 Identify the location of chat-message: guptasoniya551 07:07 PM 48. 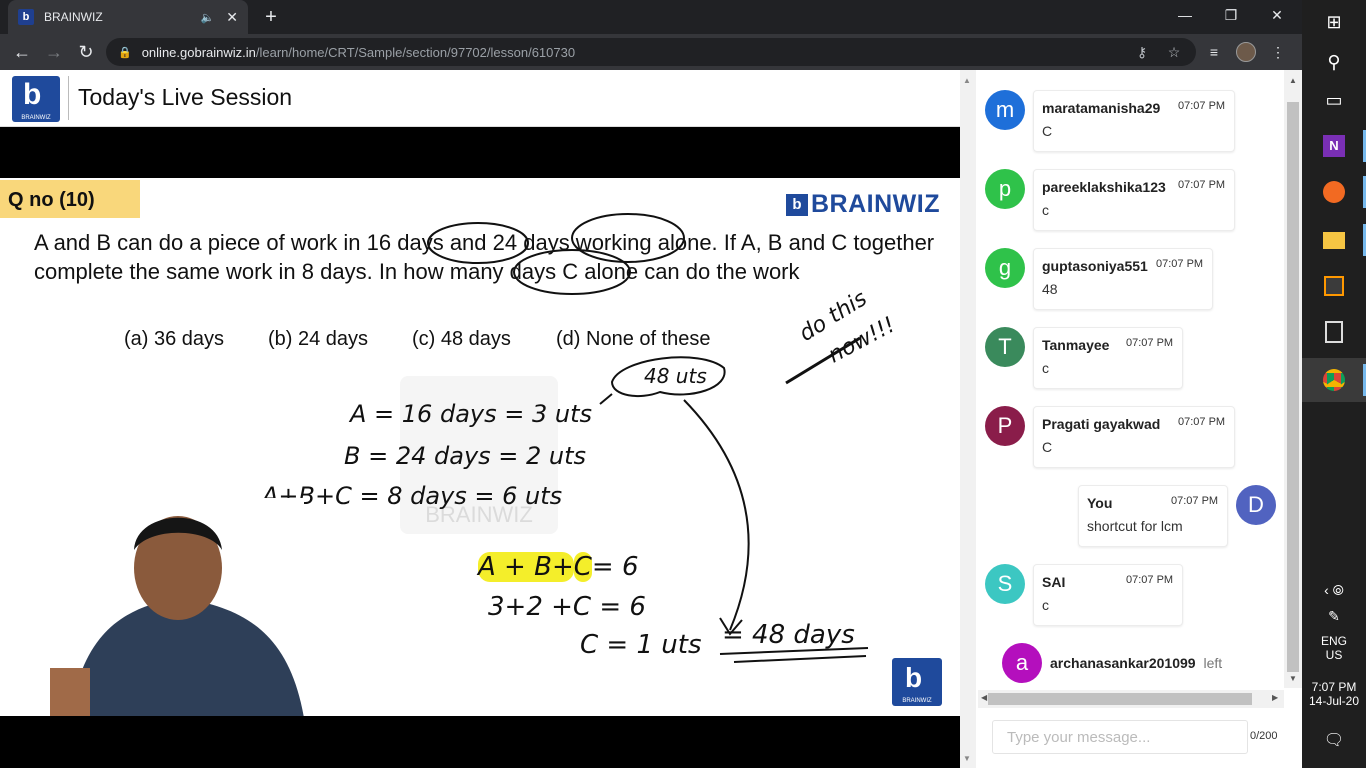
(1123, 279).